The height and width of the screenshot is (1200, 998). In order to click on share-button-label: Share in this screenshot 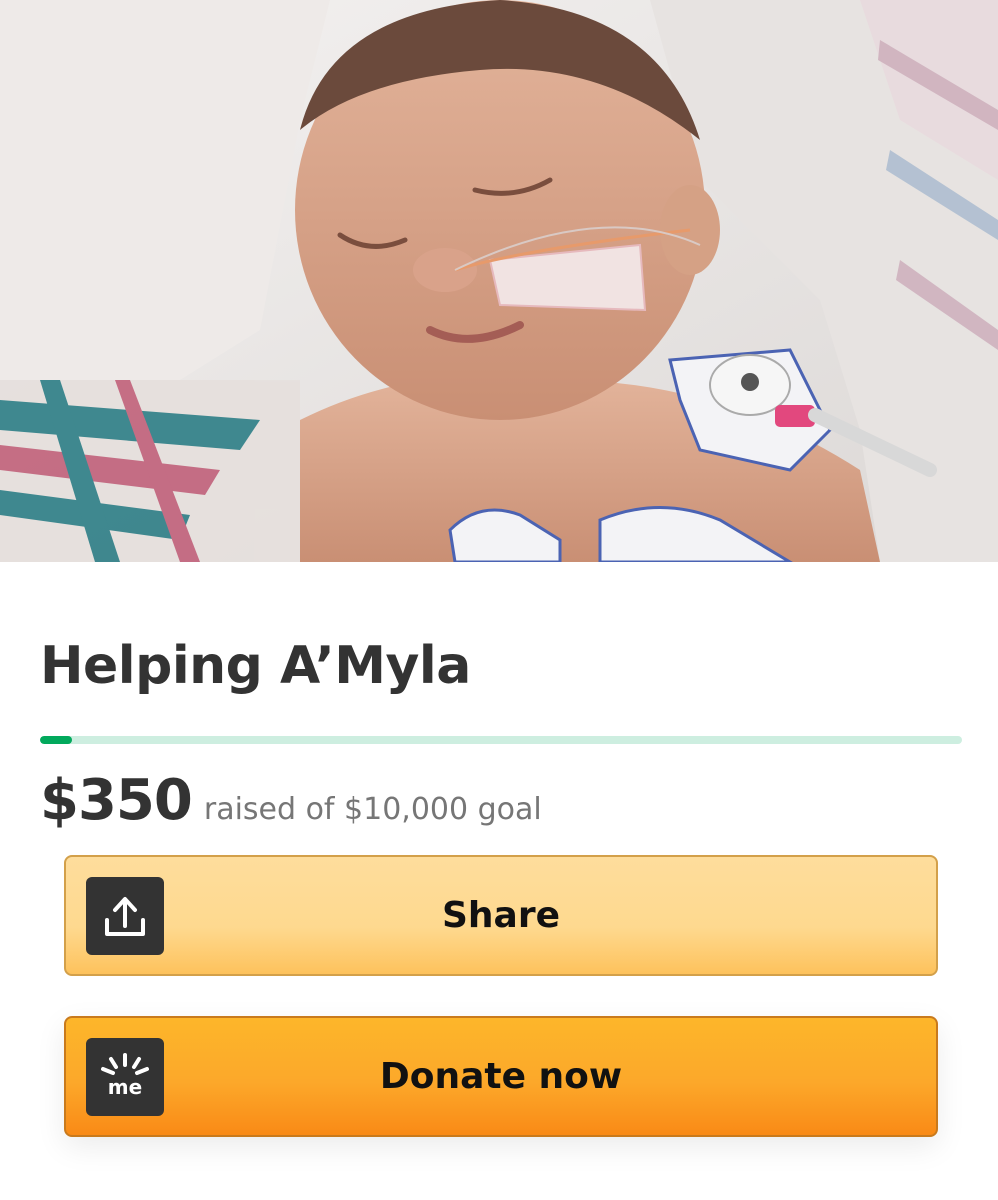, I will do `click(501, 915)`.